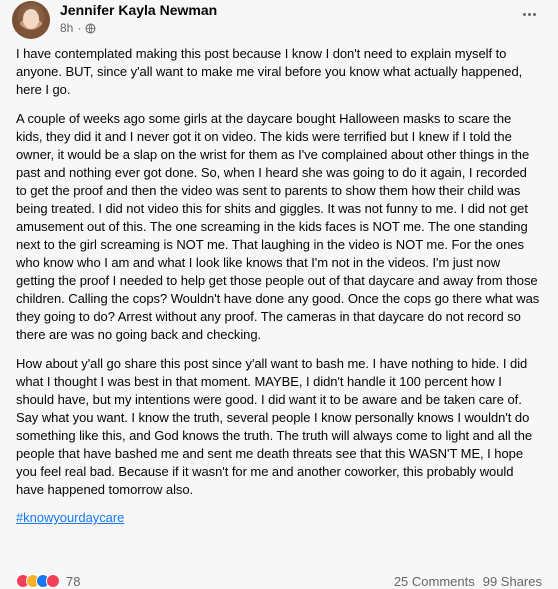 Image resolution: width=558 pixels, height=589 pixels. I want to click on reaction-count: 78, so click(73, 581).